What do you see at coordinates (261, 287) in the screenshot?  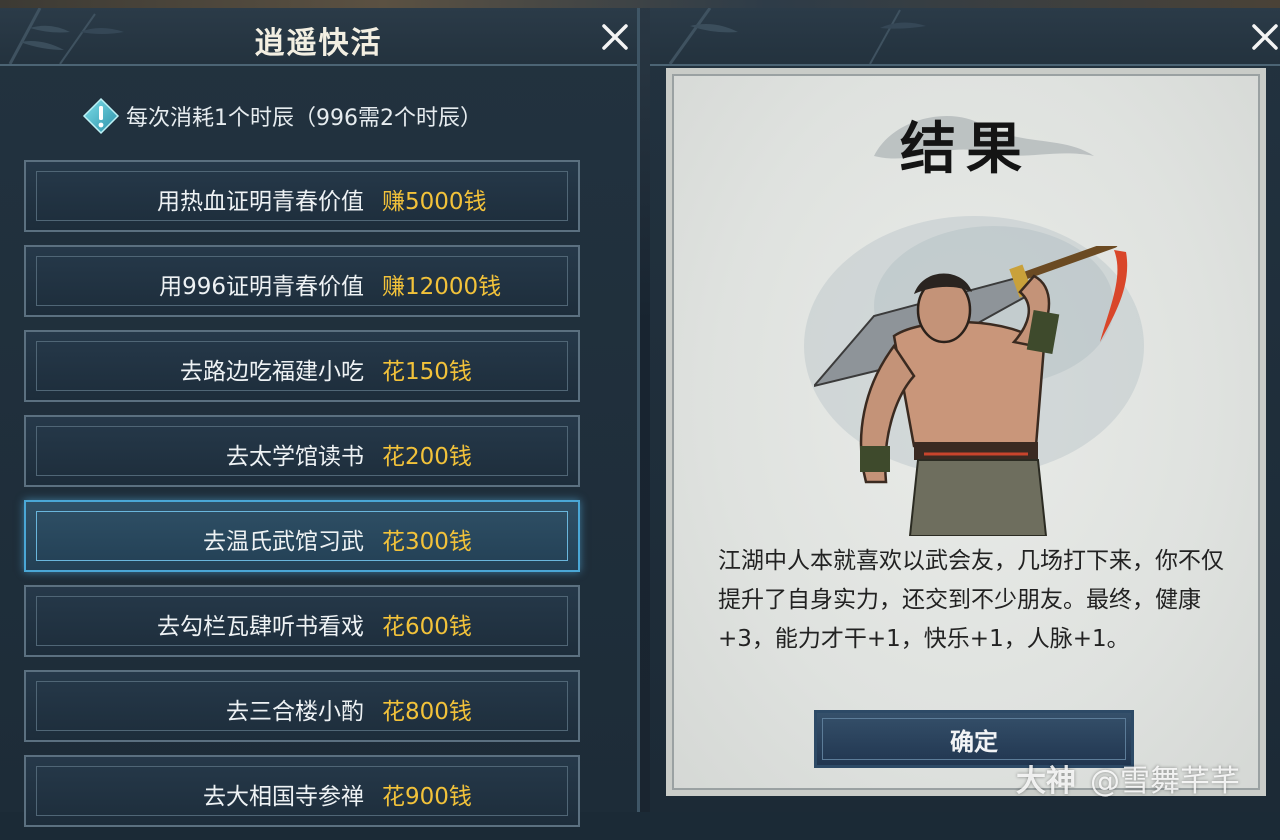 I see `activity-option-label: 用996证明青春价值` at bounding box center [261, 287].